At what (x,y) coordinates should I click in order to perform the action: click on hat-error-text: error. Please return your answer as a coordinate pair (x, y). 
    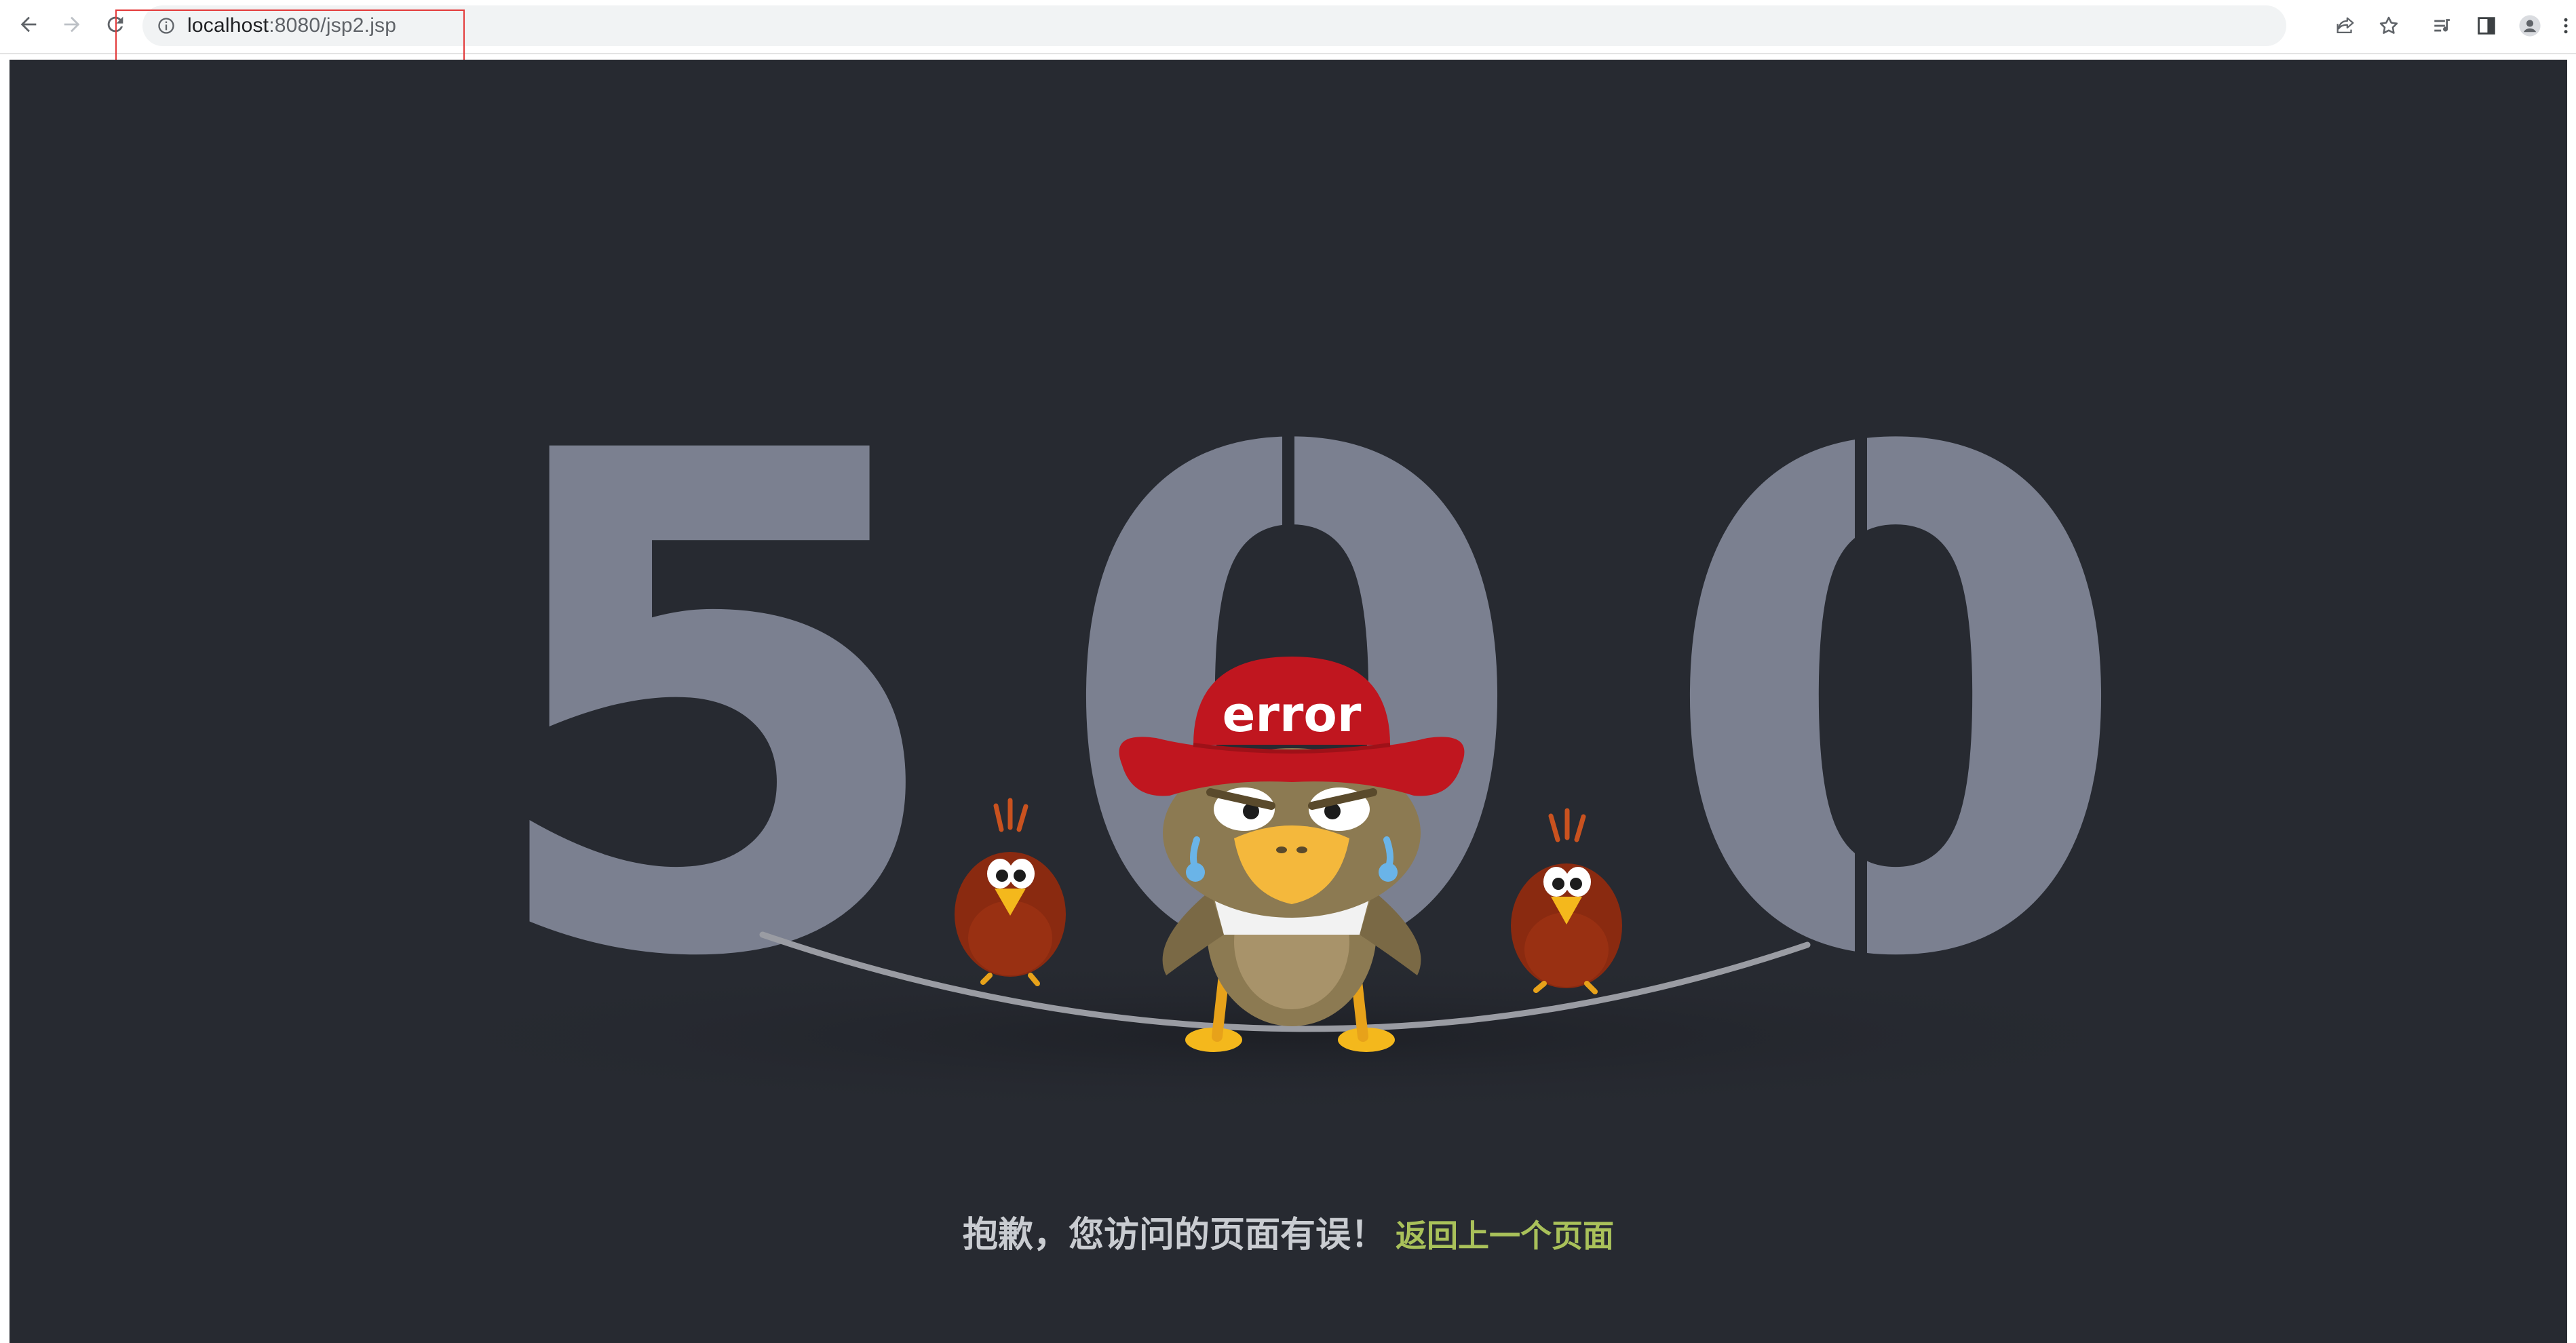
    Looking at the image, I should click on (1292, 714).